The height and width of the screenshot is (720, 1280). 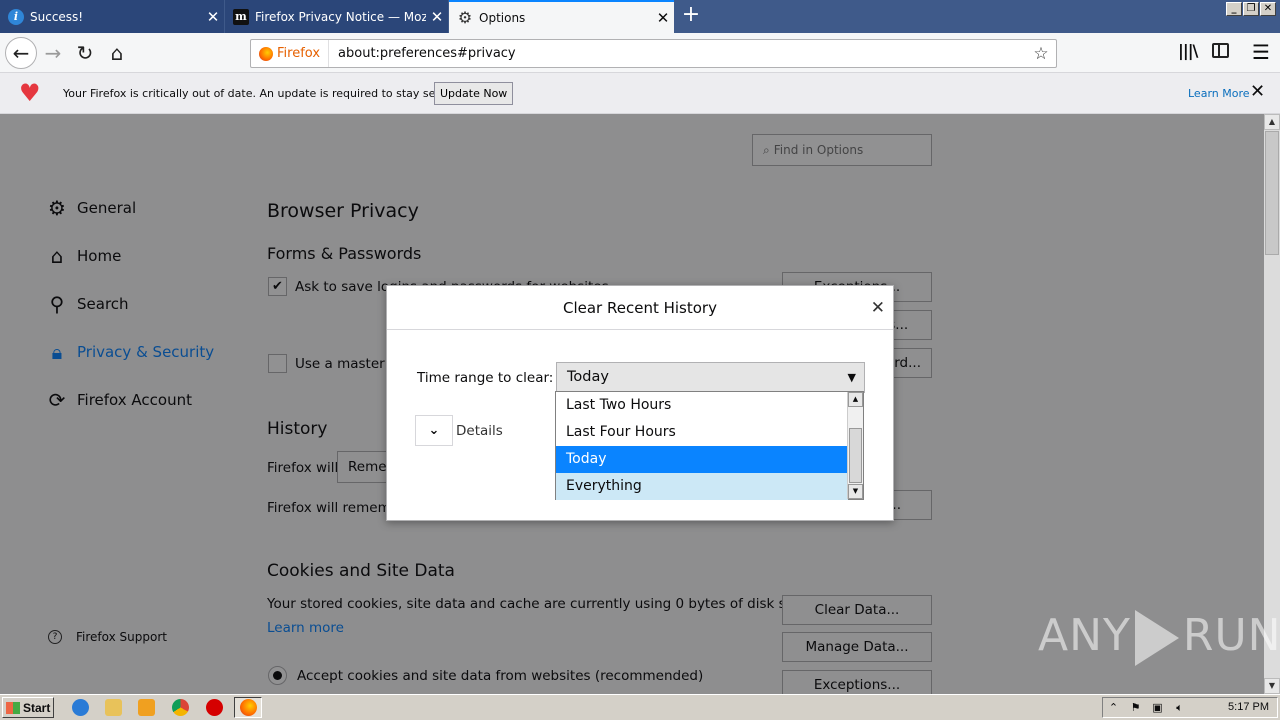 What do you see at coordinates (1231, 635) in the screenshot?
I see `watermark-right: RUN` at bounding box center [1231, 635].